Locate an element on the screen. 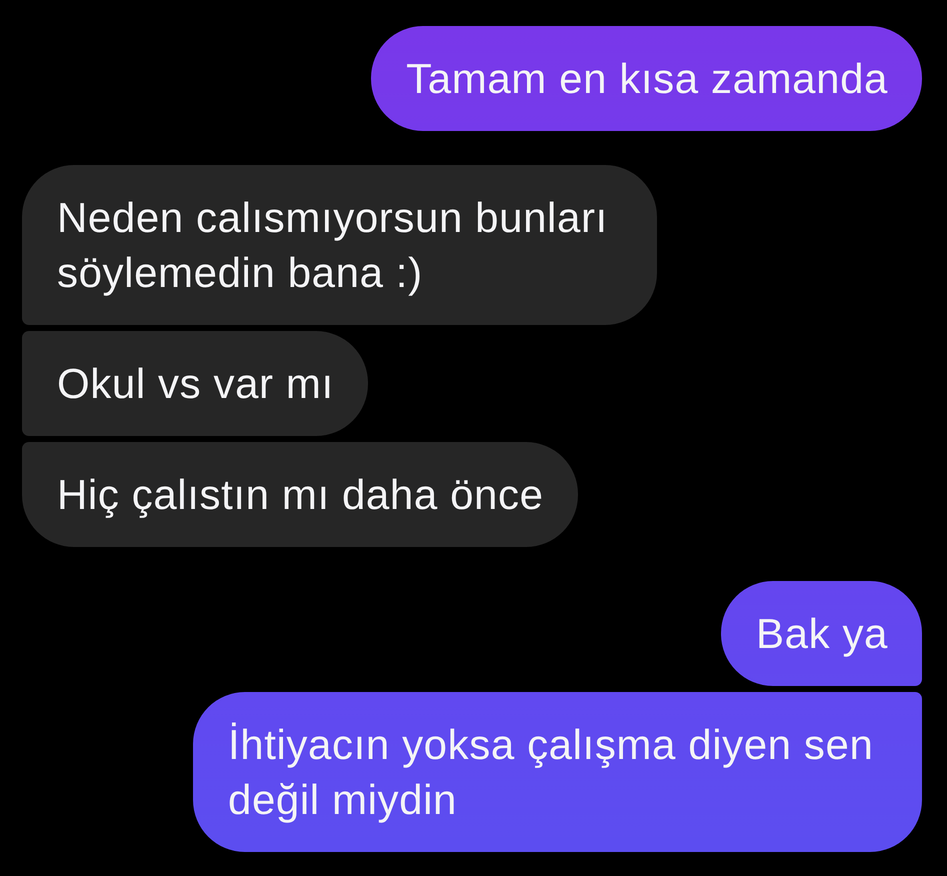 This screenshot has width=947, height=876. sent-message: Bak ya is located at coordinates (821, 633).